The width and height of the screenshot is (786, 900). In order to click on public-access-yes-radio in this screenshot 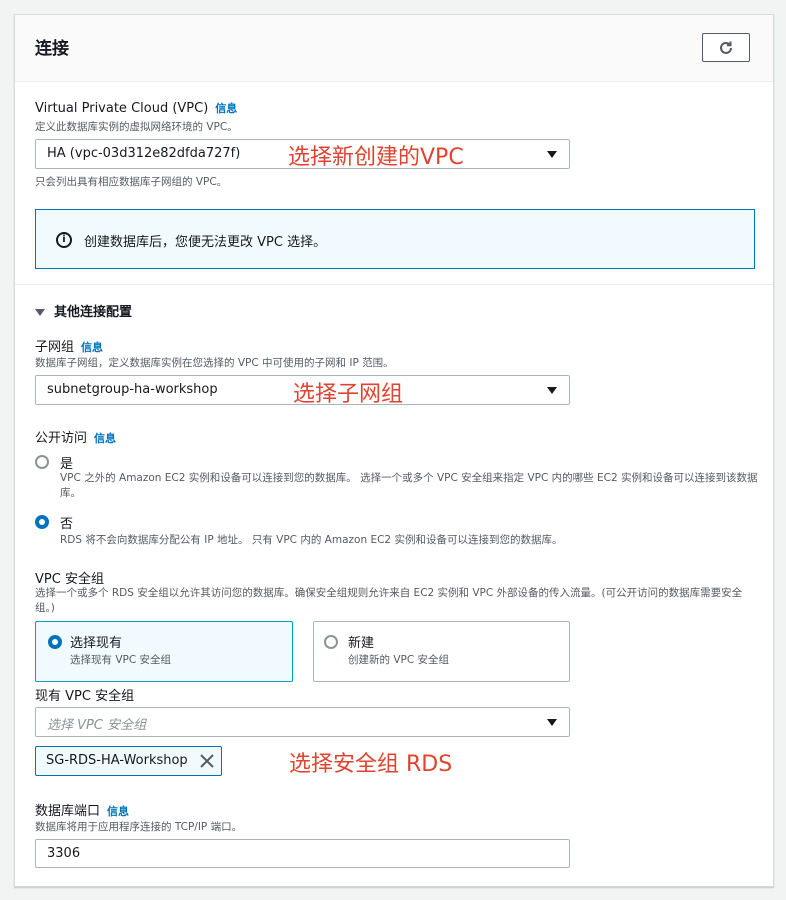, I will do `click(42, 462)`.